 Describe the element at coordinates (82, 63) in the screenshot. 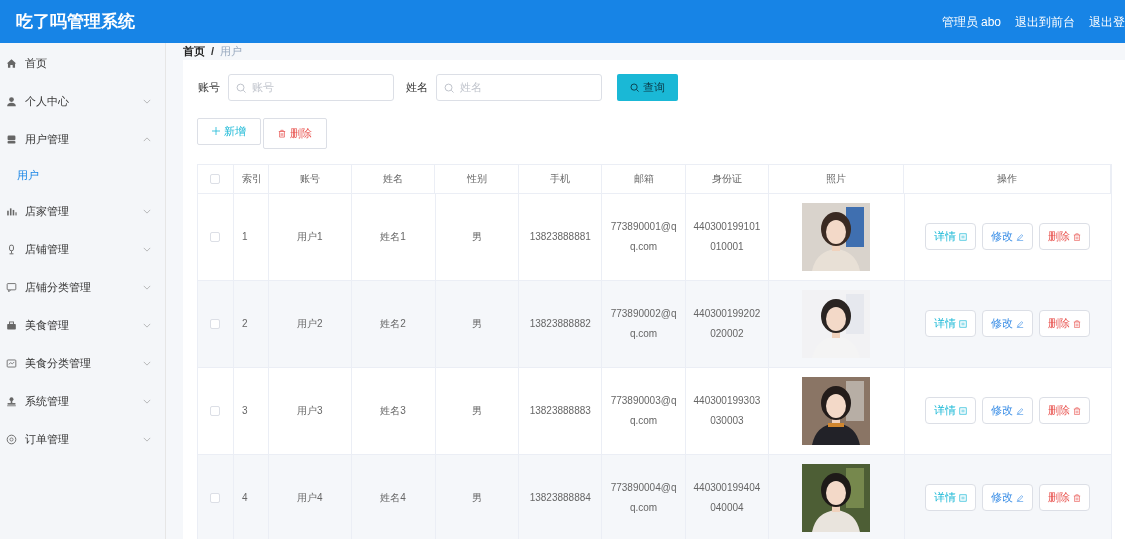

I see `sidebar-item: 首页` at that location.